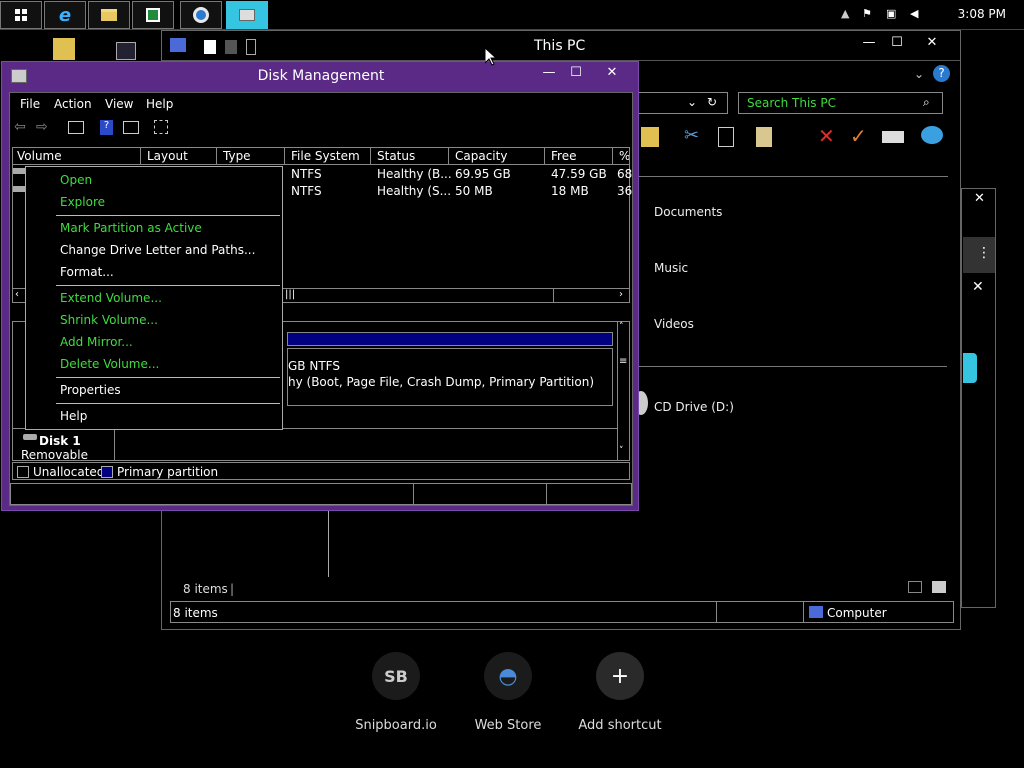 The image size is (1024, 768). Describe the element at coordinates (625, 191) in the screenshot. I see `cell-percent-free: 36` at that location.